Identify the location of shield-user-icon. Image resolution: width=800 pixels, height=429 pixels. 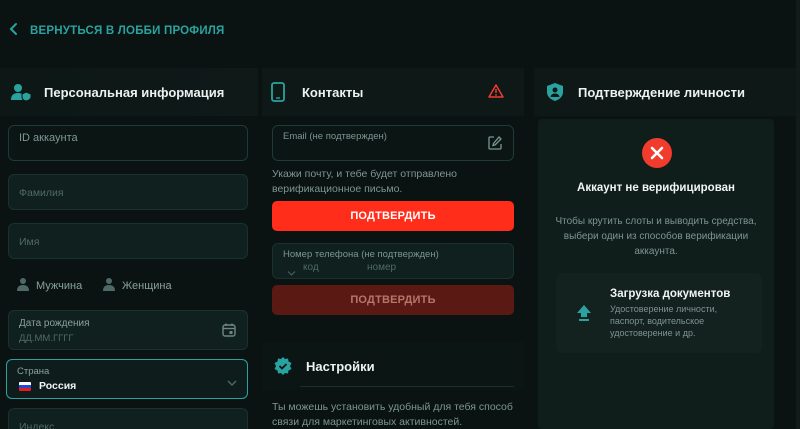
(555, 92).